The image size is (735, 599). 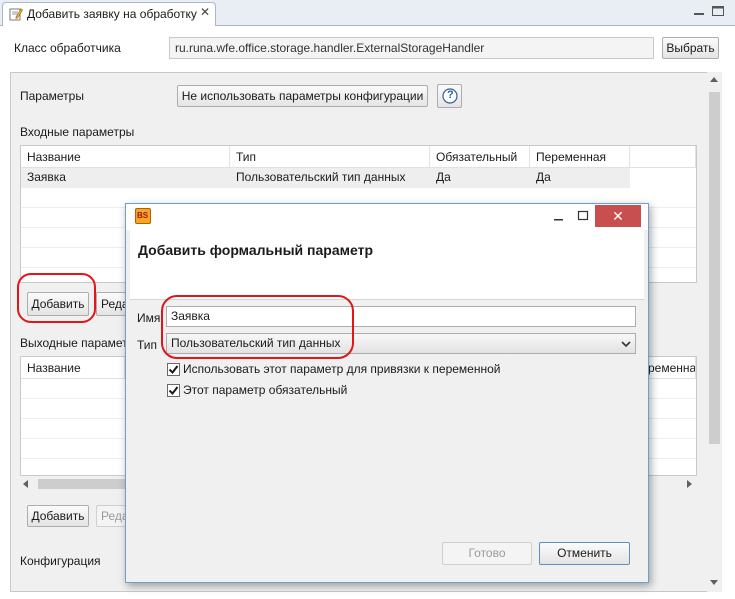 What do you see at coordinates (255, 250) in the screenshot?
I see `dialog-title: Добавить формальный параметр` at bounding box center [255, 250].